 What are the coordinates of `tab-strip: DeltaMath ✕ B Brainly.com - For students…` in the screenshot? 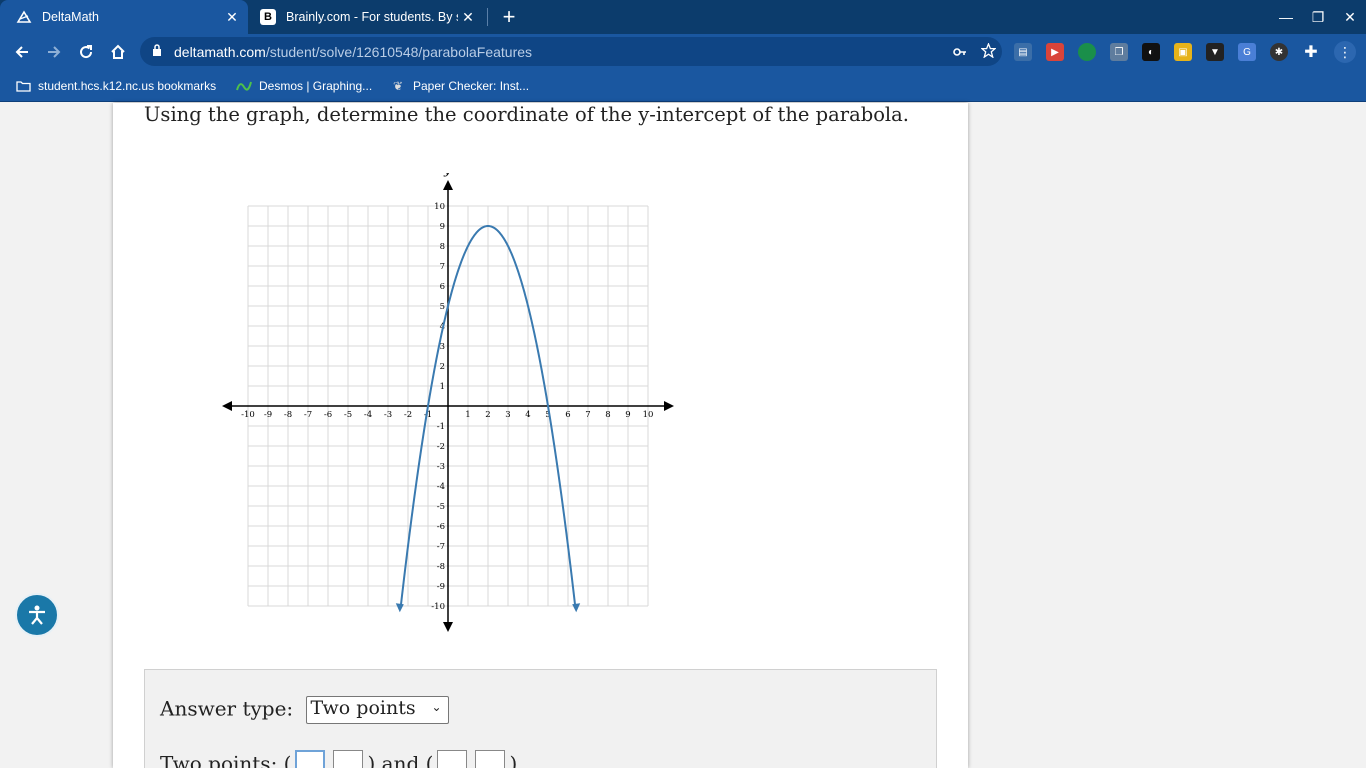 It's located at (683, 17).